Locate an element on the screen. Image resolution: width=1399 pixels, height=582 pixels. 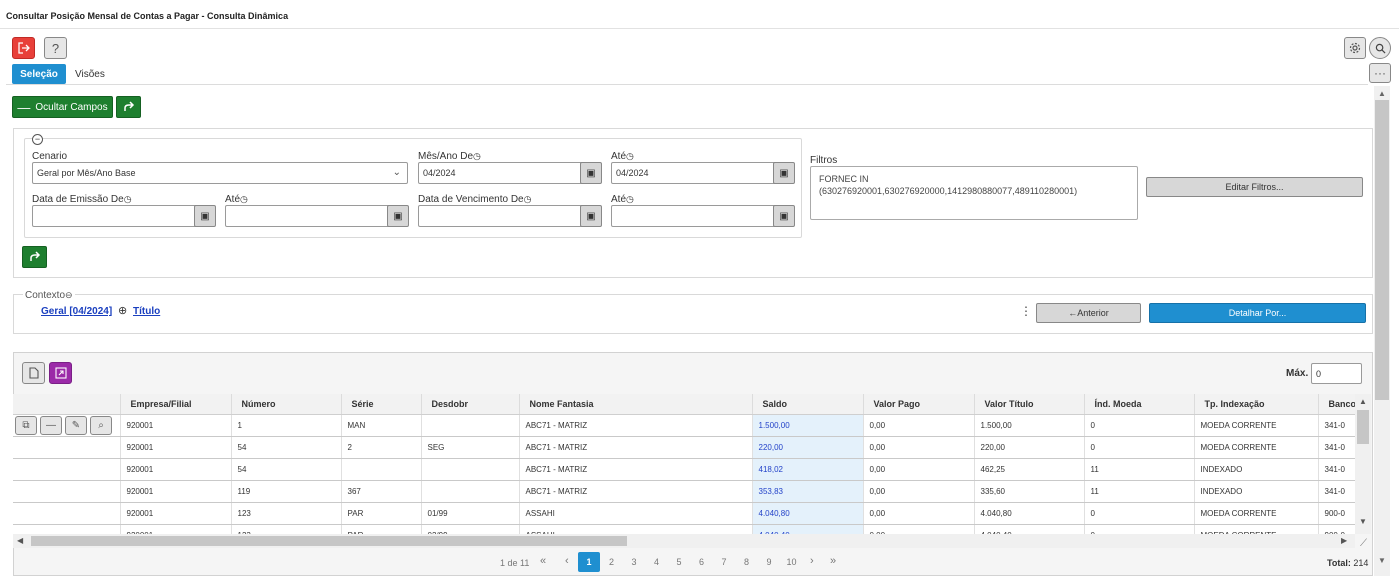
column-header: Índ. Moeda is located at coordinates (1139, 404).